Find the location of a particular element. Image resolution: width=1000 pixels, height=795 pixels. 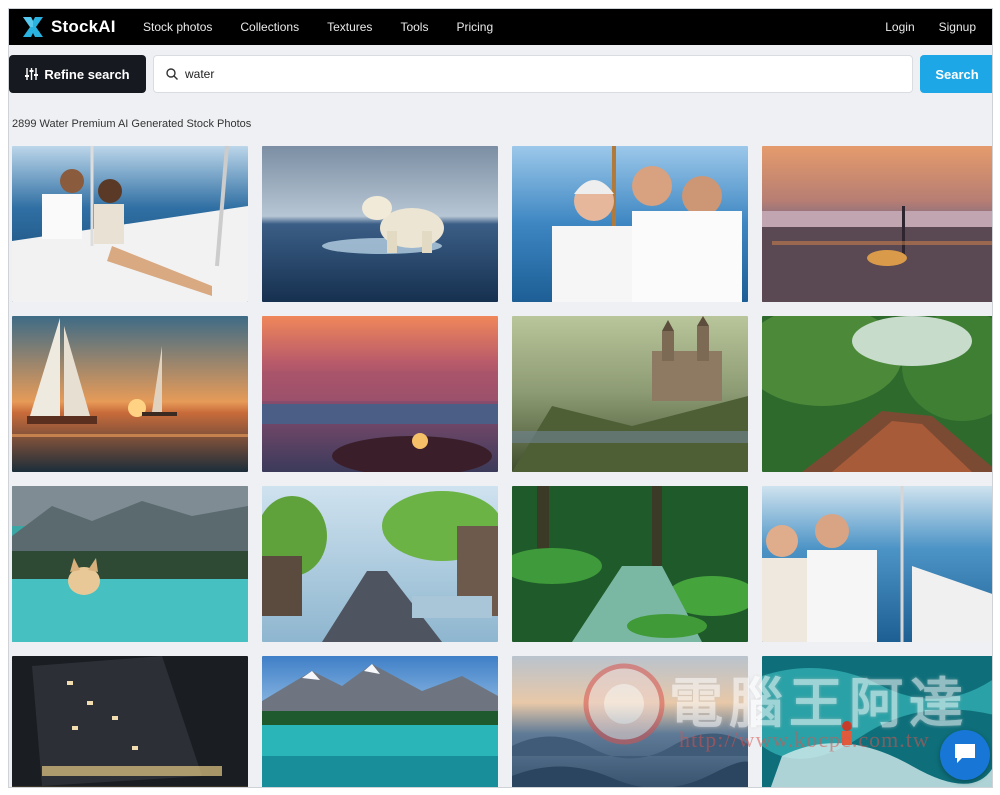

search-button: Search is located at coordinates (956, 74).